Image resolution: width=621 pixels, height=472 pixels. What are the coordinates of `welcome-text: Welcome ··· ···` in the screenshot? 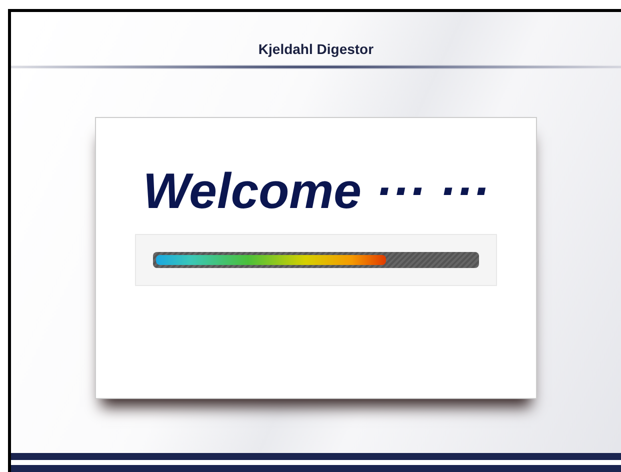 It's located at (316, 191).